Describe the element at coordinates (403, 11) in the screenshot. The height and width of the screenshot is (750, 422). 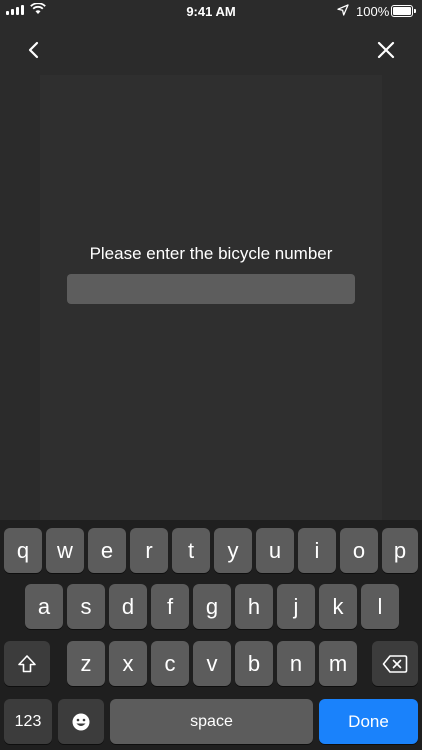
I see `battery-icon` at that location.